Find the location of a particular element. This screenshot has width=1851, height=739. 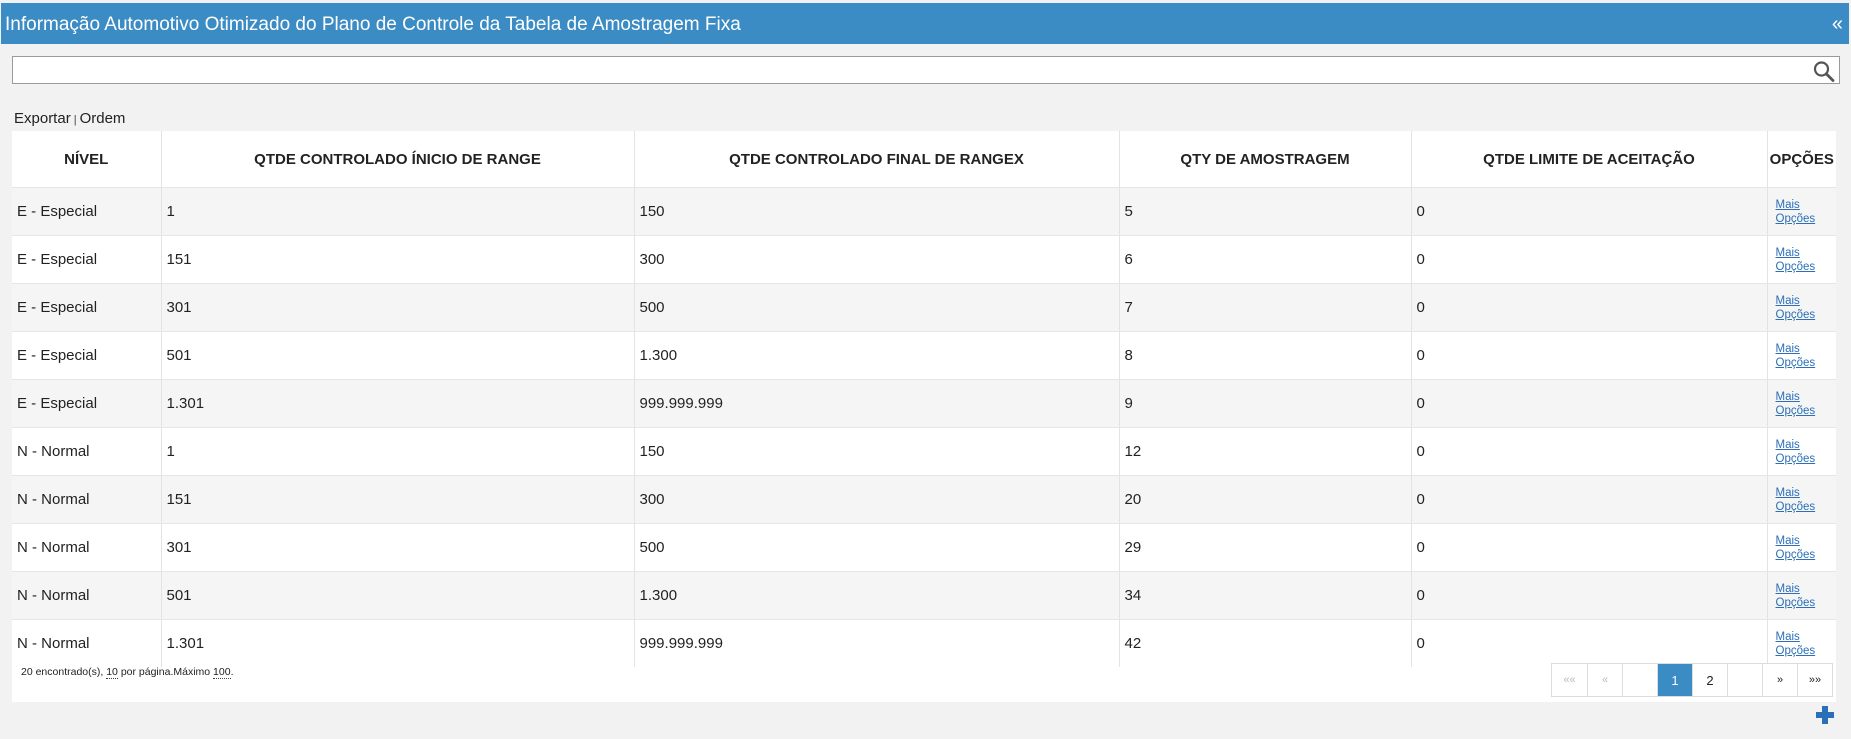

last-page-button: »» is located at coordinates (1814, 680).